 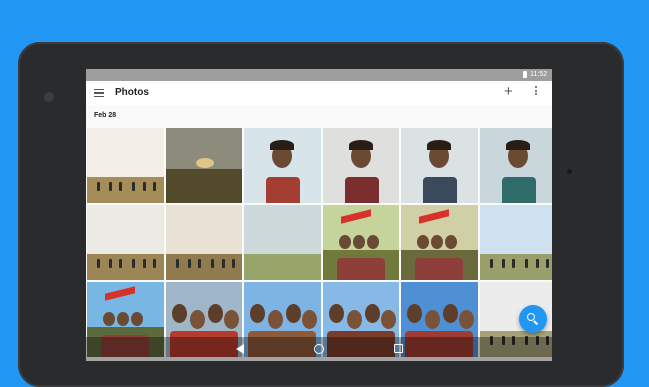 What do you see at coordinates (569, 171) in the screenshot?
I see `sensor-dot` at bounding box center [569, 171].